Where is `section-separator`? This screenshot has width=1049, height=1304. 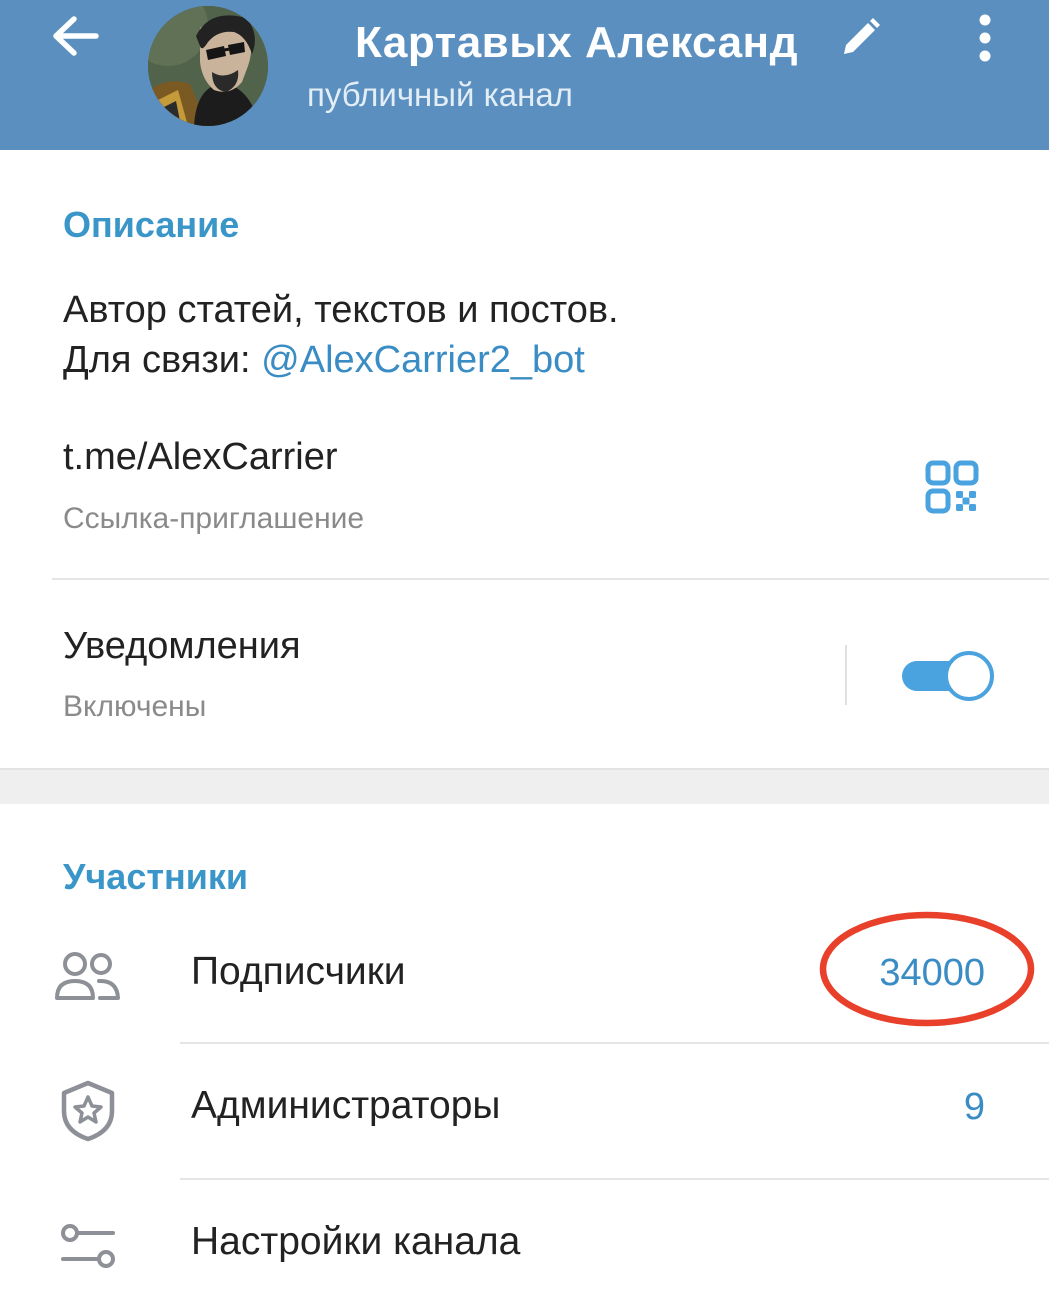 section-separator is located at coordinates (524, 786).